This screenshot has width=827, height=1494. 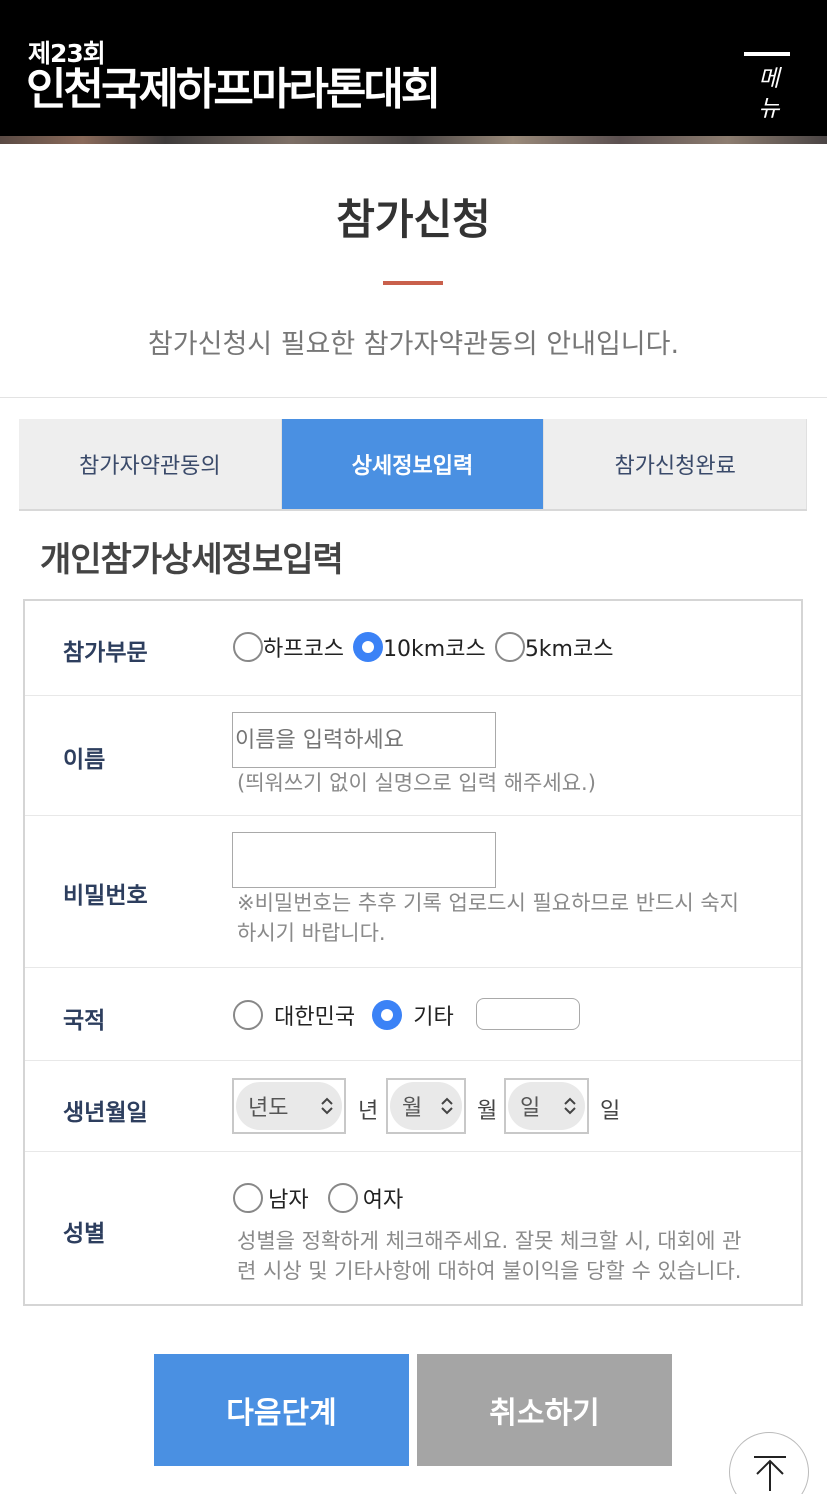 What do you see at coordinates (610, 1111) in the screenshot?
I see `day-unit: 일` at bounding box center [610, 1111].